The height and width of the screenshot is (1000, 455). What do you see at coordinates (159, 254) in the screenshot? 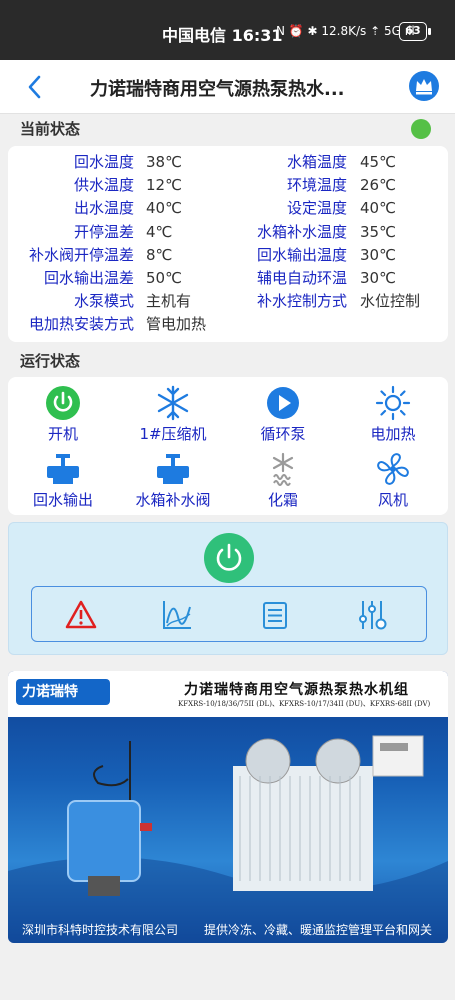
I see `status-value: 8℃` at bounding box center [159, 254].